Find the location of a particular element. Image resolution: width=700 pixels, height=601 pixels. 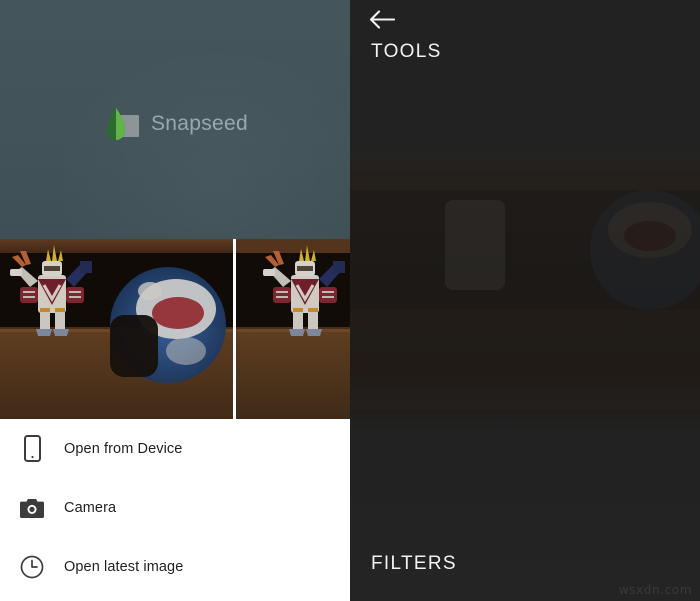

clock-icon is located at coordinates (32, 567).